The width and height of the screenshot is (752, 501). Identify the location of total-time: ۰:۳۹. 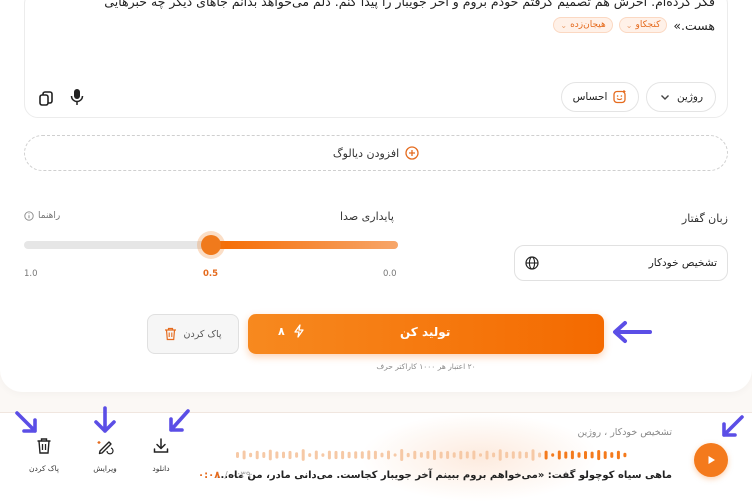
(241, 475).